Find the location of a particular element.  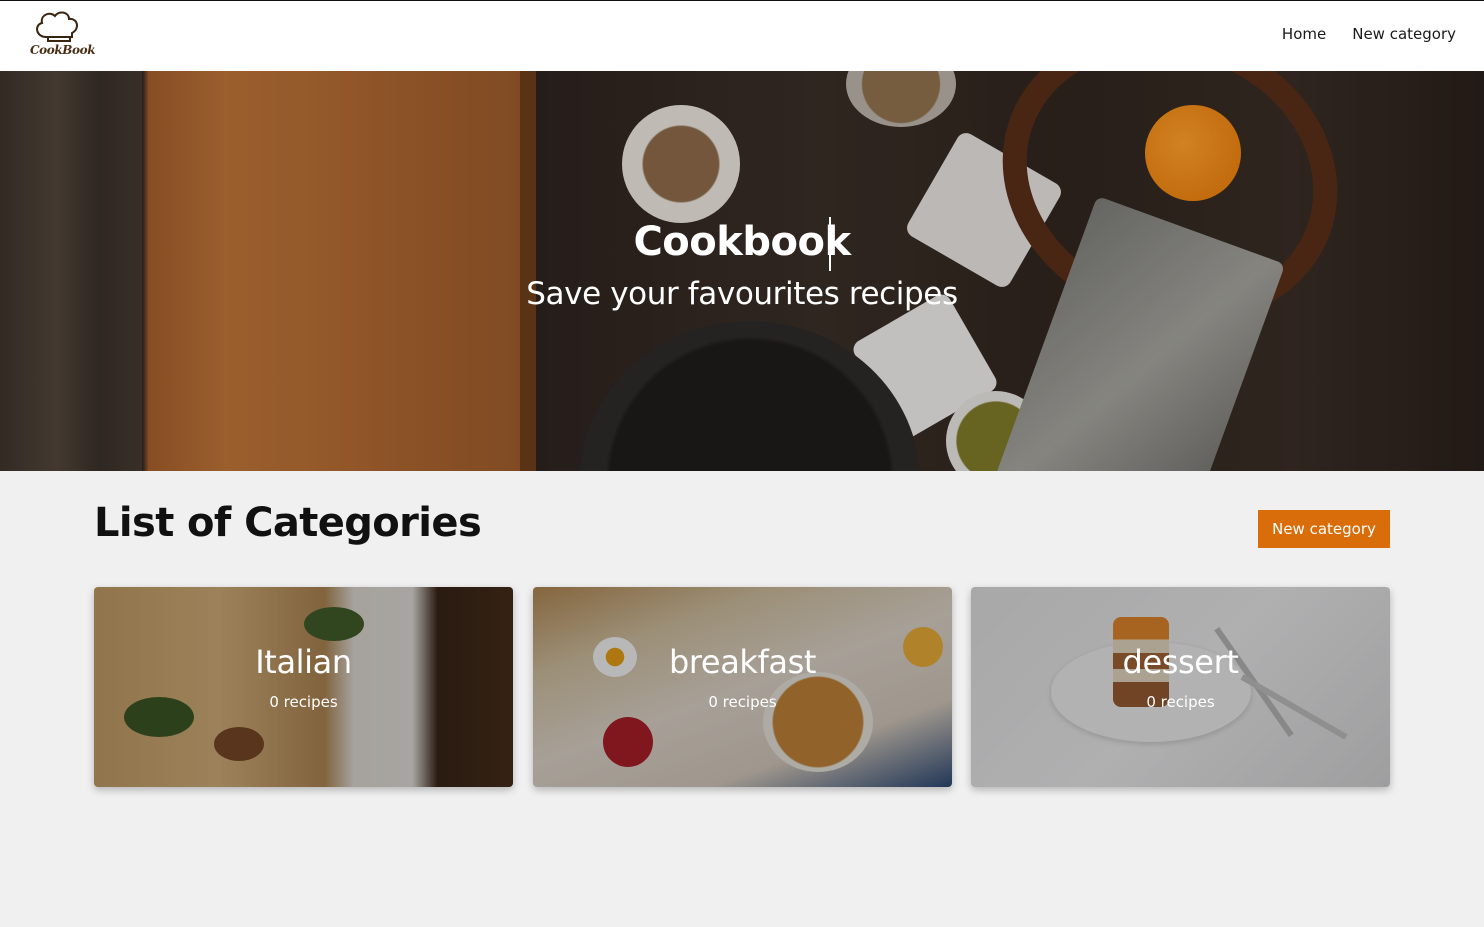

logo: CookBook is located at coordinates (62, 36).